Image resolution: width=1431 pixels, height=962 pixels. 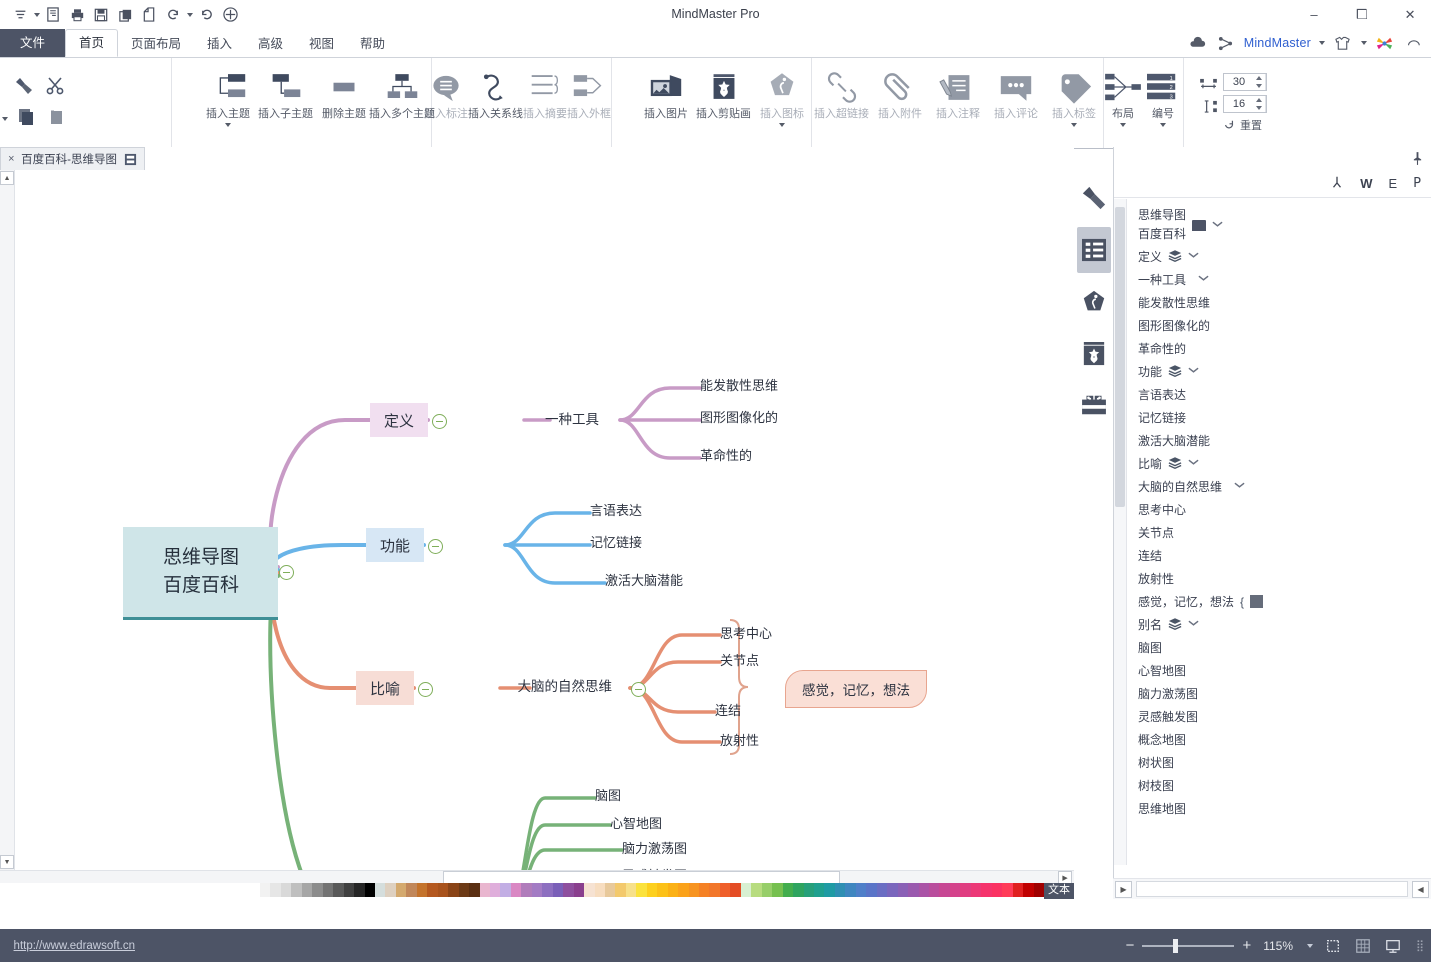 What do you see at coordinates (495, 101) in the screenshot?
I see `insert-relationship-button: 插入关系线` at bounding box center [495, 101].